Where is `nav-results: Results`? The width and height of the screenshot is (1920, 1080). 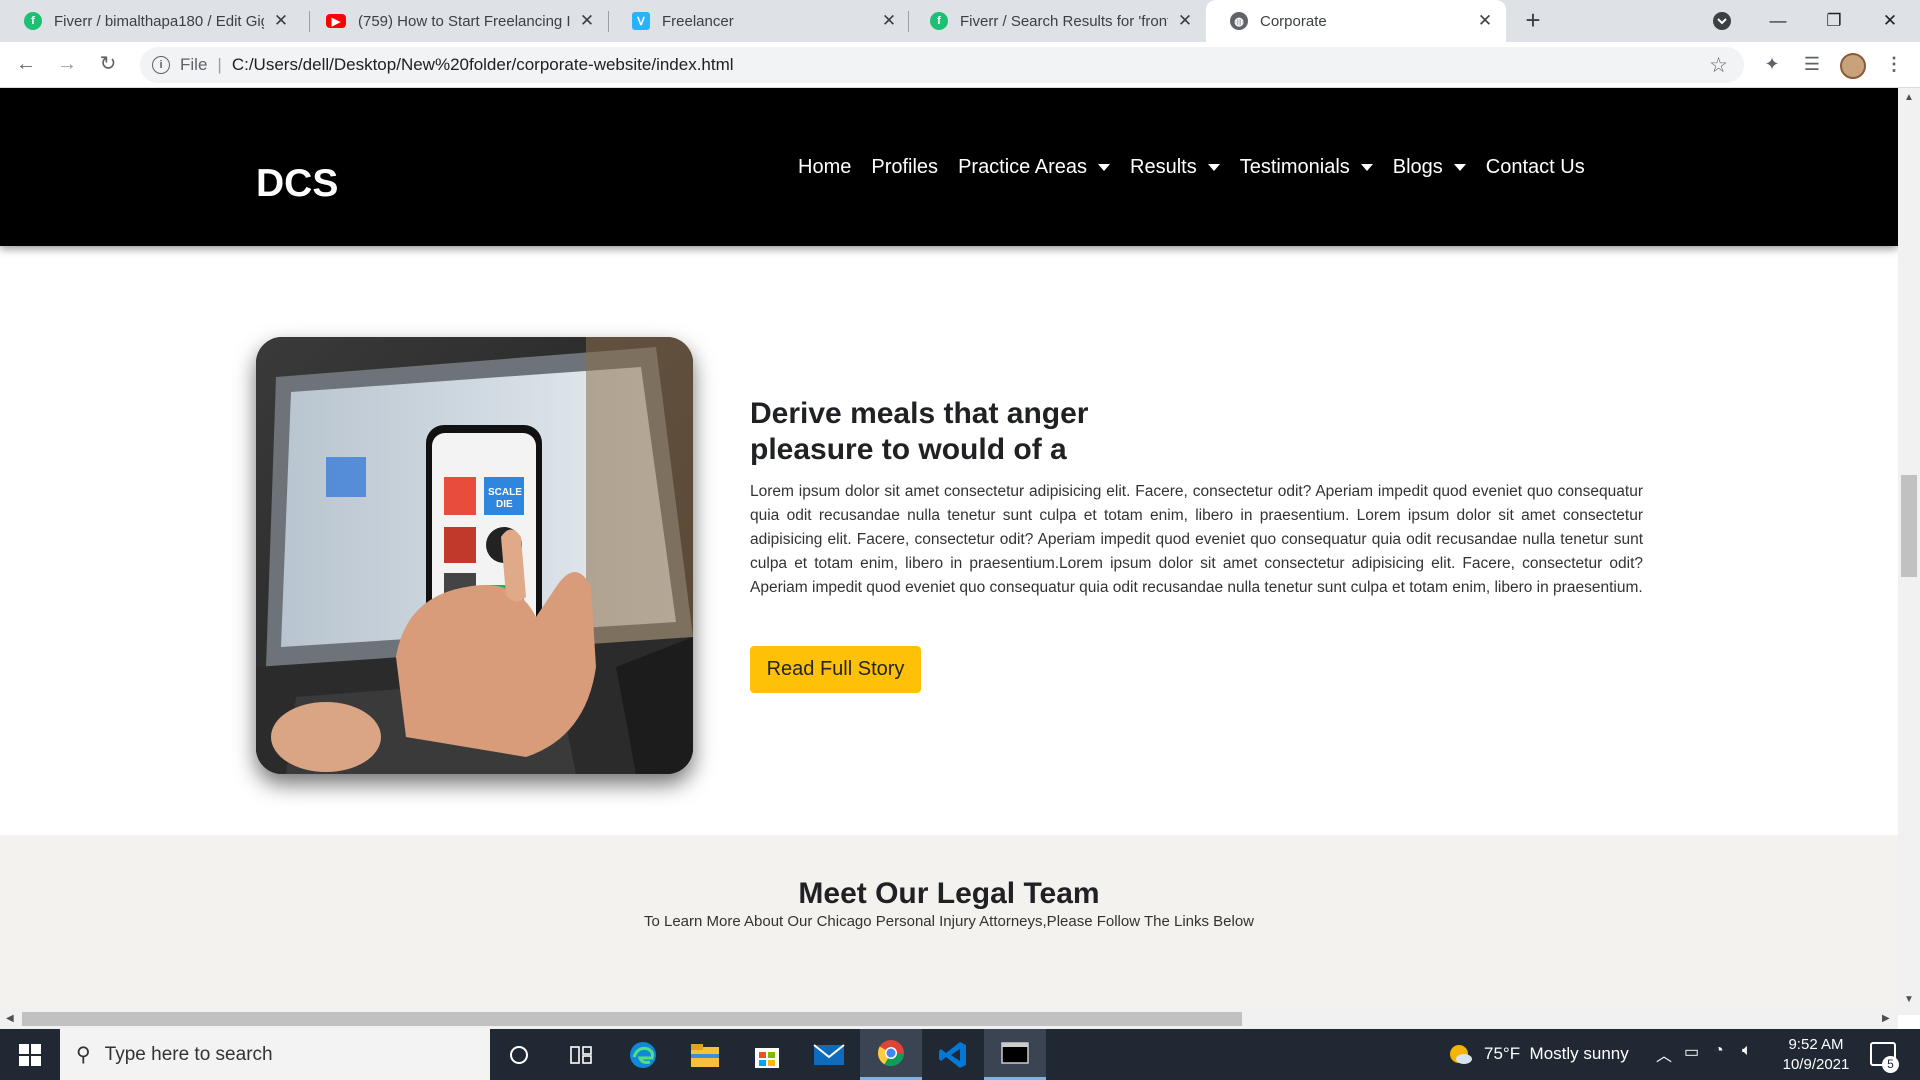
nav-results: Results is located at coordinates (1175, 167).